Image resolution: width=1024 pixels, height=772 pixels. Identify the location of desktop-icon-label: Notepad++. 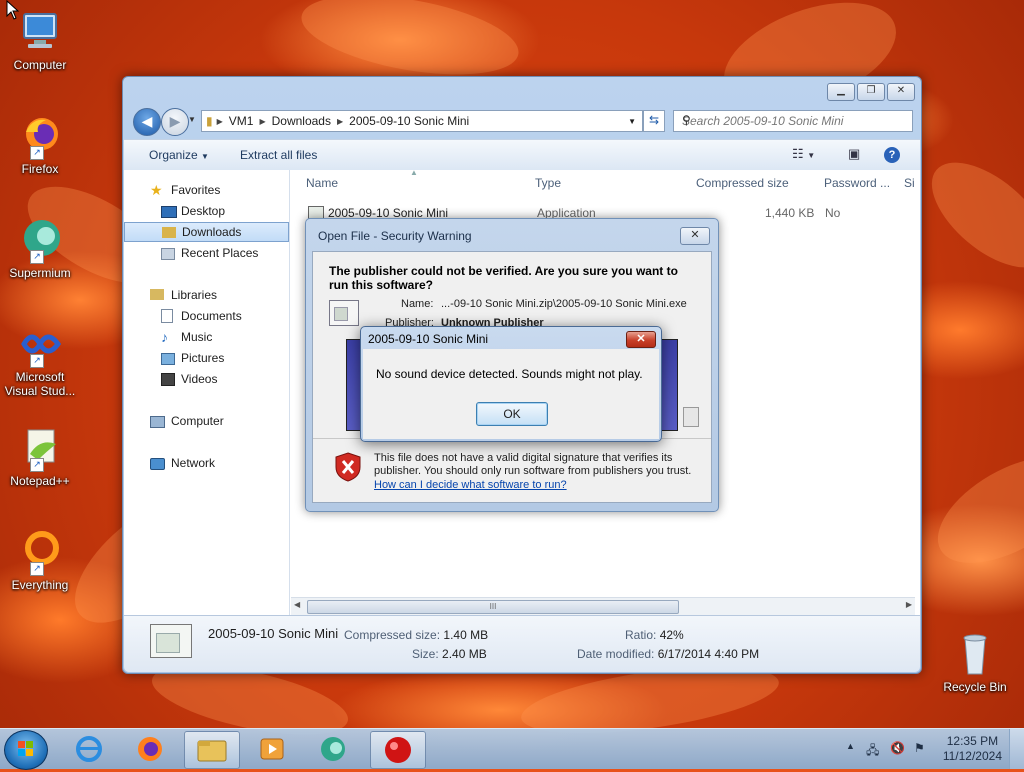
(40, 481).